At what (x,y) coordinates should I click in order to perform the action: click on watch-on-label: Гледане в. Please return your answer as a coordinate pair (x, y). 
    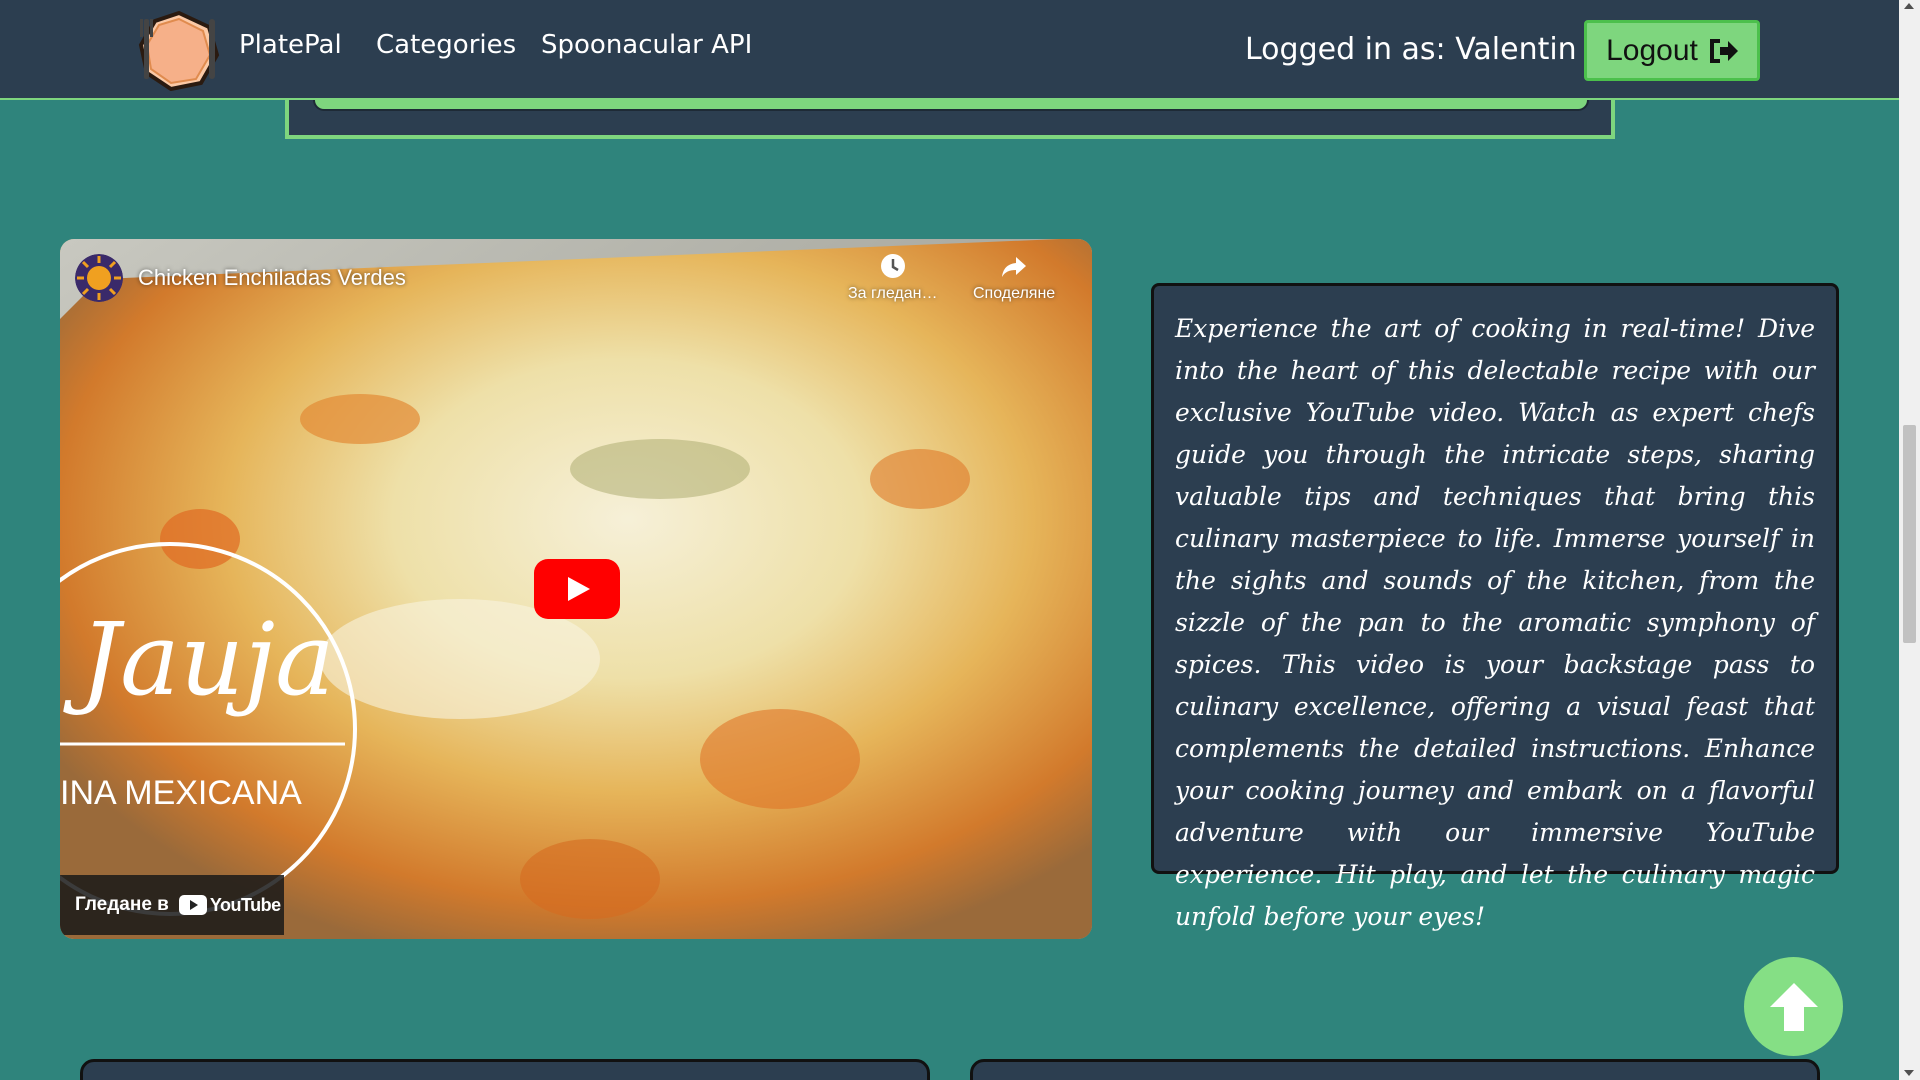
    Looking at the image, I should click on (122, 904).